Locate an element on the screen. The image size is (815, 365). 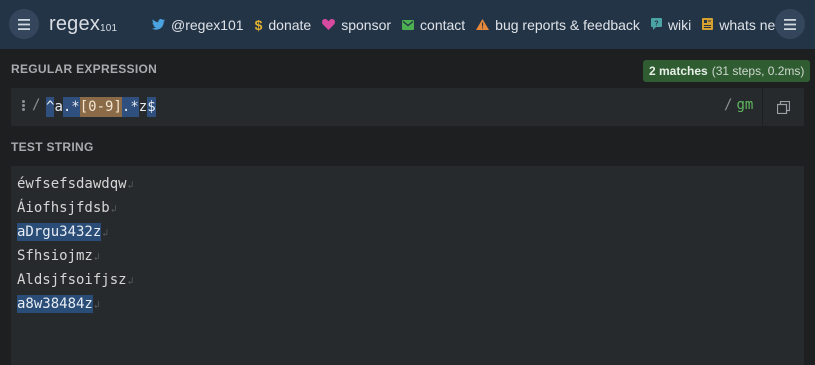
twitter-icon is located at coordinates (158, 25).